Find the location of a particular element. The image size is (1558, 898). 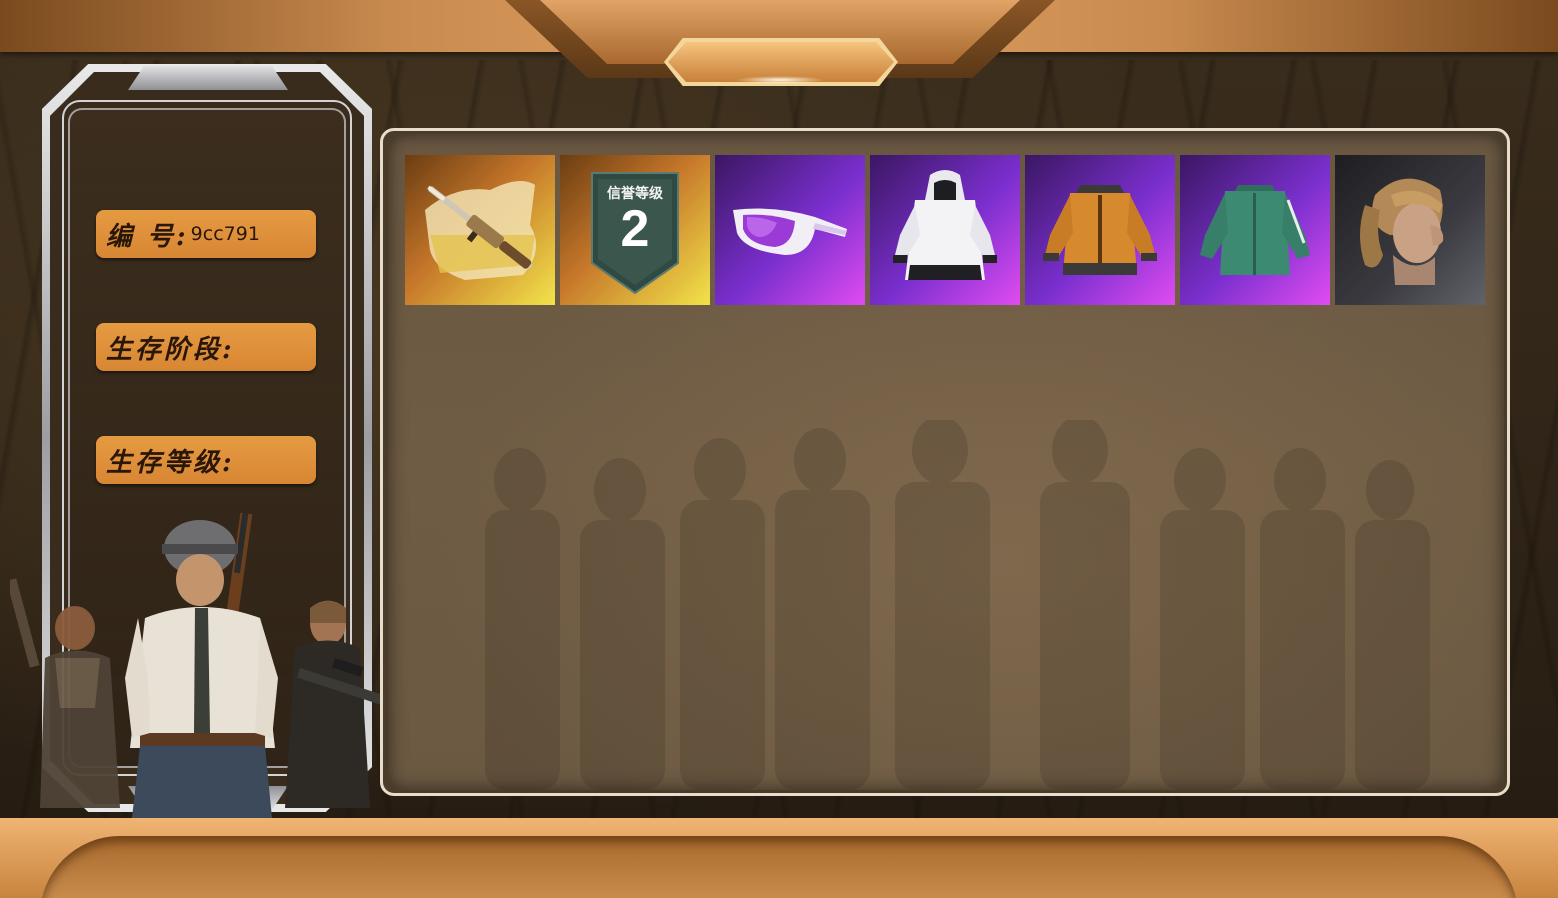

bottom-frame-inner is located at coordinates (779, 867).